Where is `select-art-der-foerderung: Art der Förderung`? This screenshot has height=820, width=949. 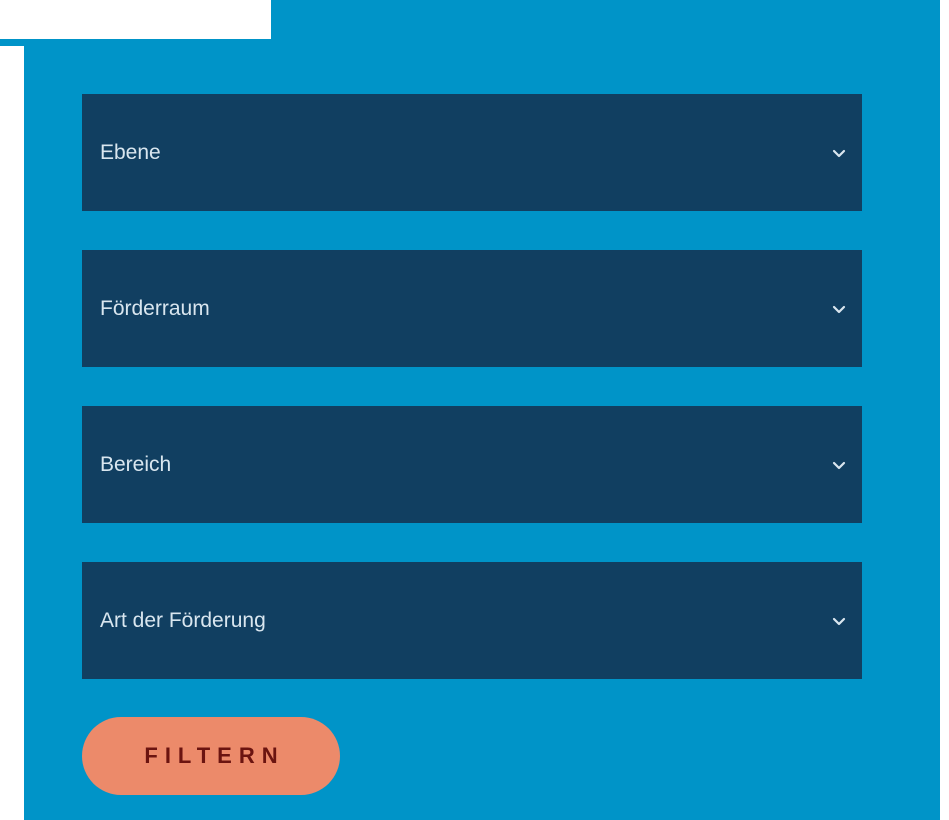
select-art-der-foerderung: Art der Förderung is located at coordinates (472, 620).